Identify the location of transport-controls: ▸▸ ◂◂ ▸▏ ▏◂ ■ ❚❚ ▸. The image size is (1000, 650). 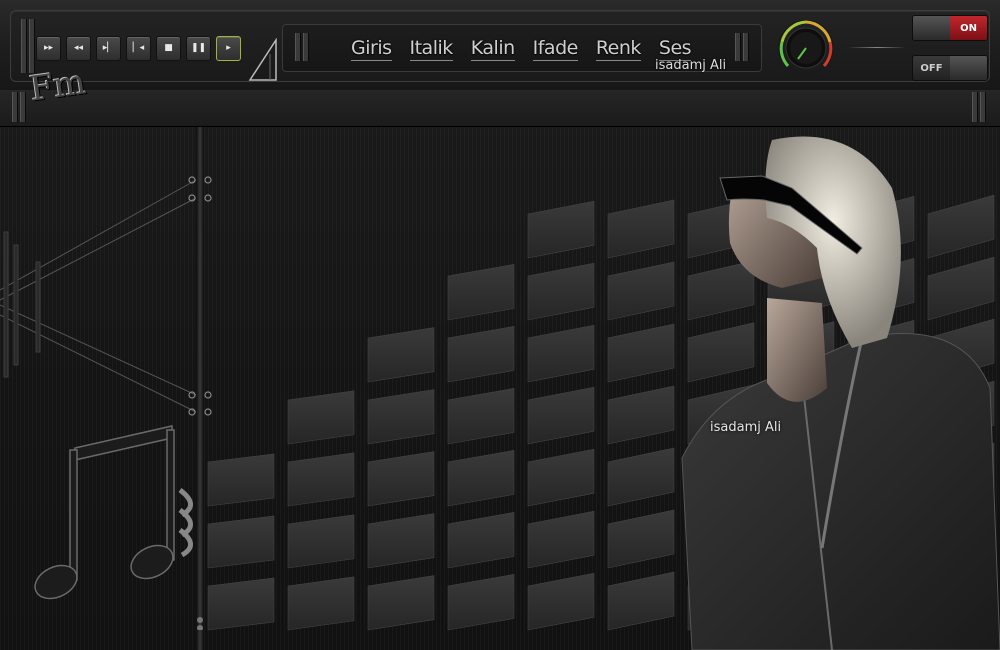
(138, 48).